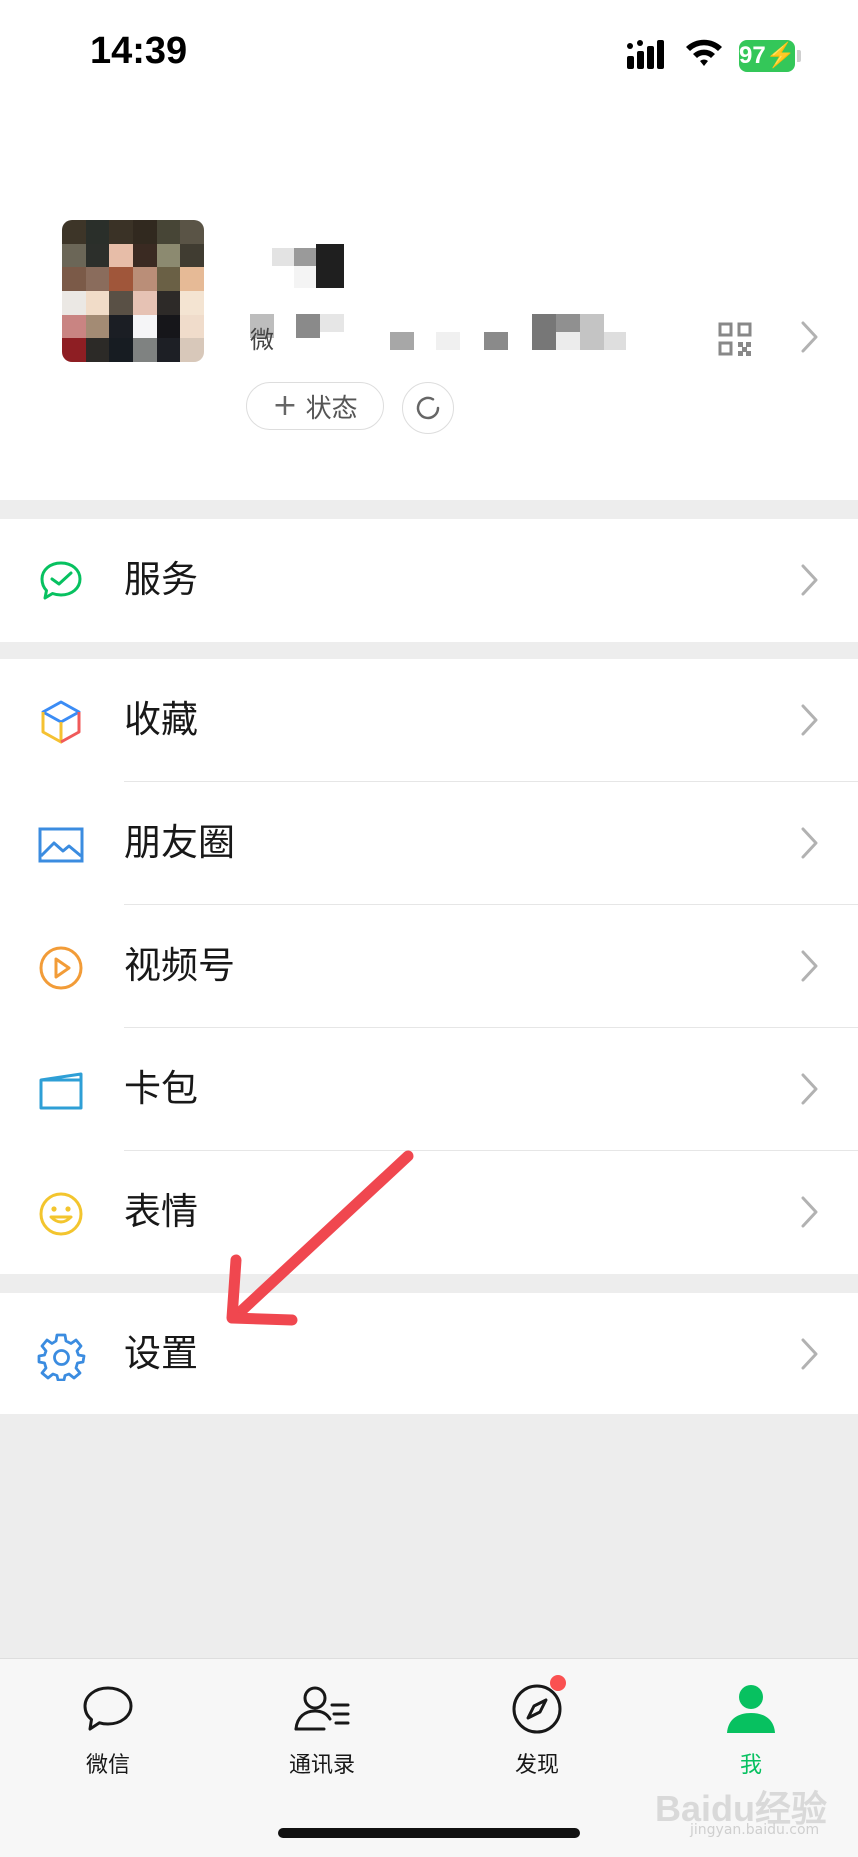 The width and height of the screenshot is (858, 1857). I want to click on wechat-id-redacted, so click(438, 332).